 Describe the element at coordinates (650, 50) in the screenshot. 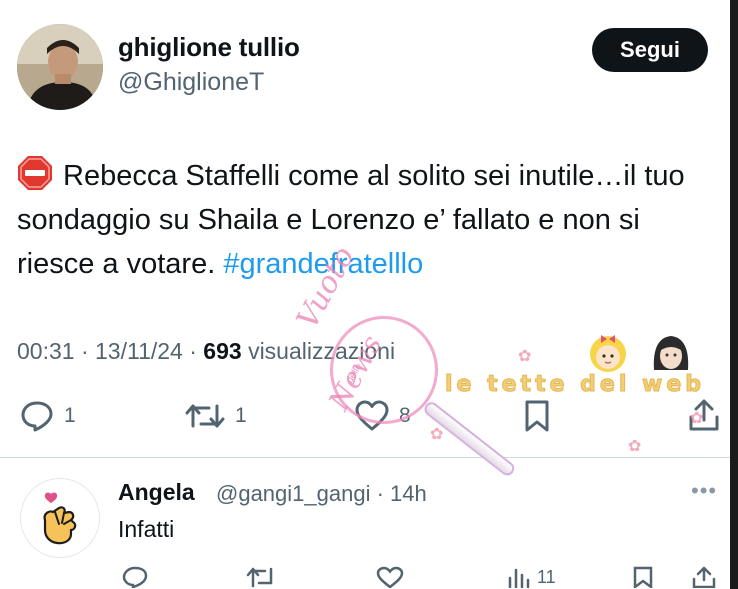

I see `follow-button: Segui` at that location.